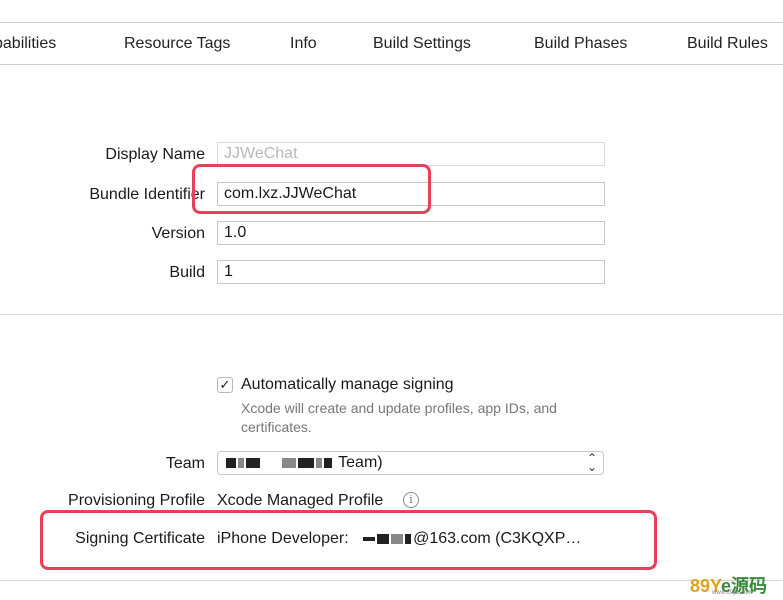  Describe the element at coordinates (732, 593) in the screenshot. I see `watermark-sub: www.89ye.com` at that location.